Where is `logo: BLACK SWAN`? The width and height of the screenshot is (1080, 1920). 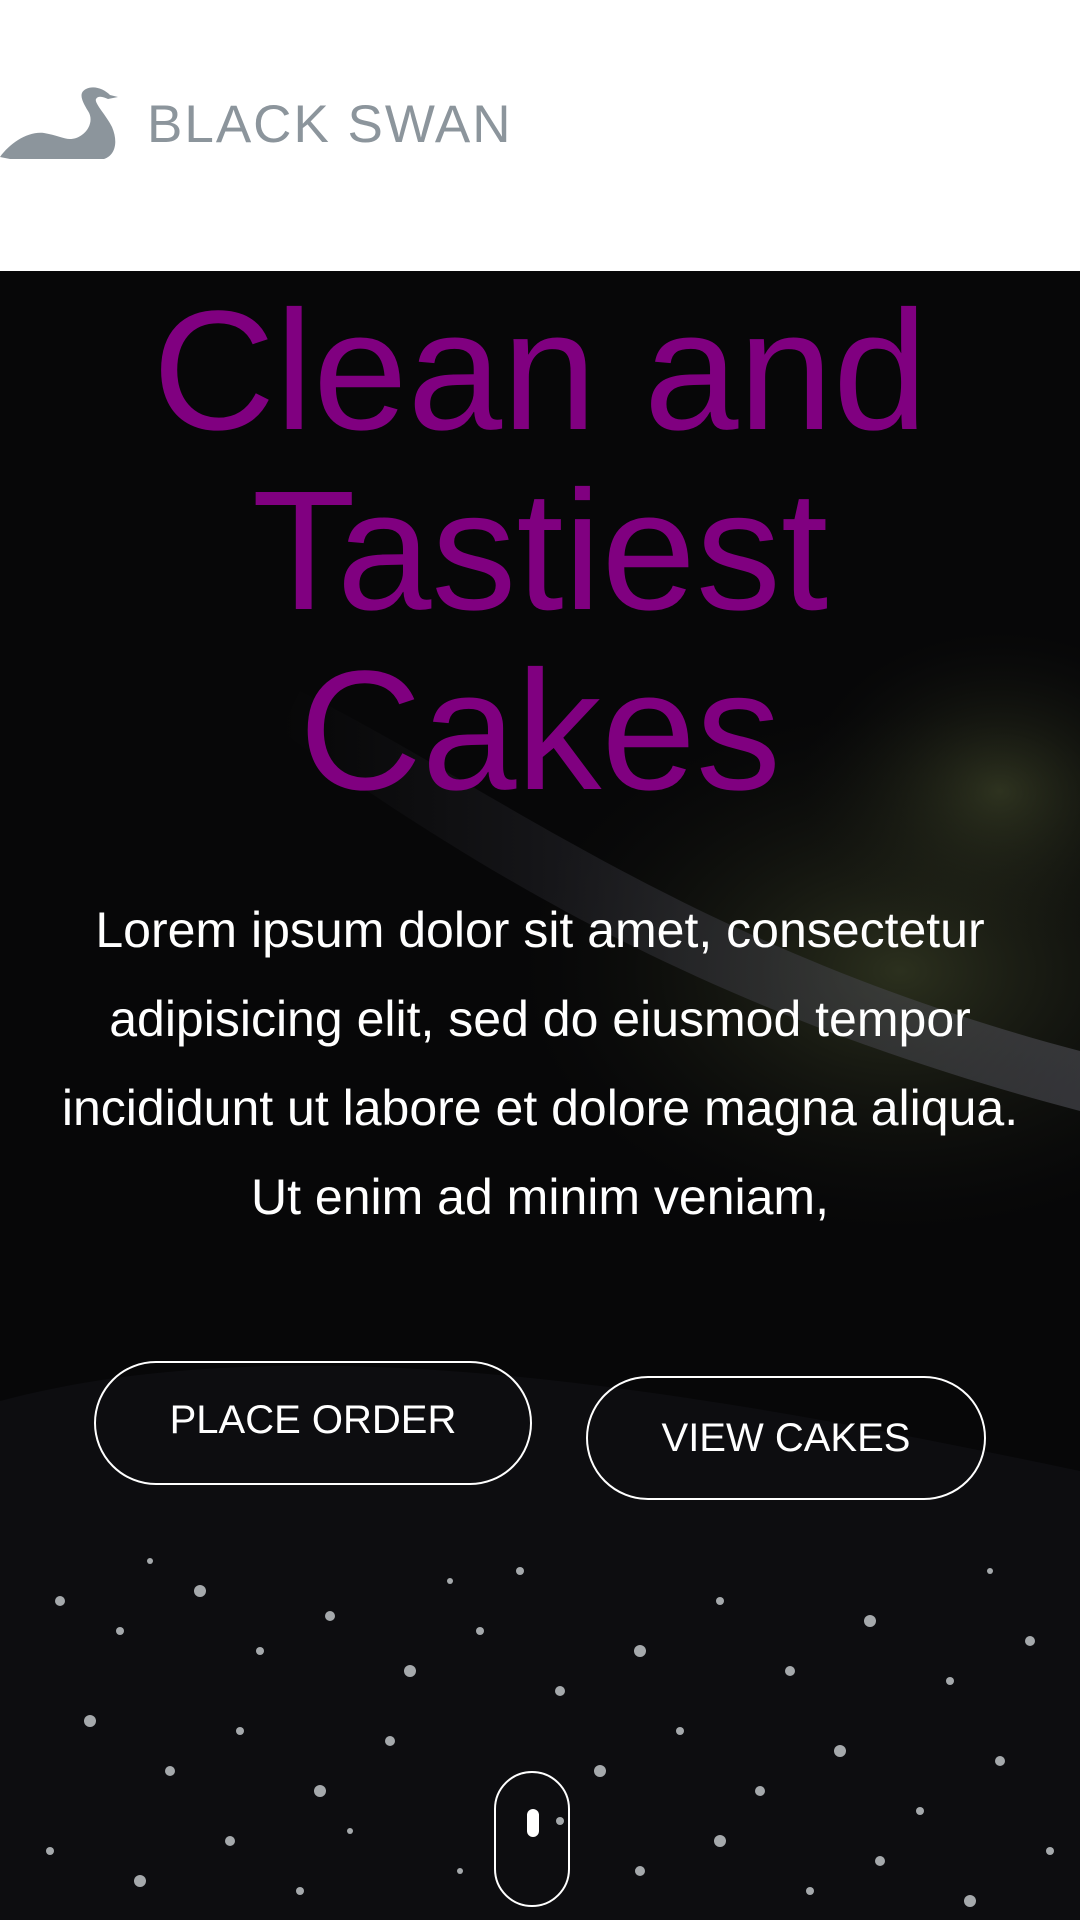 logo: BLACK SWAN is located at coordinates (256, 121).